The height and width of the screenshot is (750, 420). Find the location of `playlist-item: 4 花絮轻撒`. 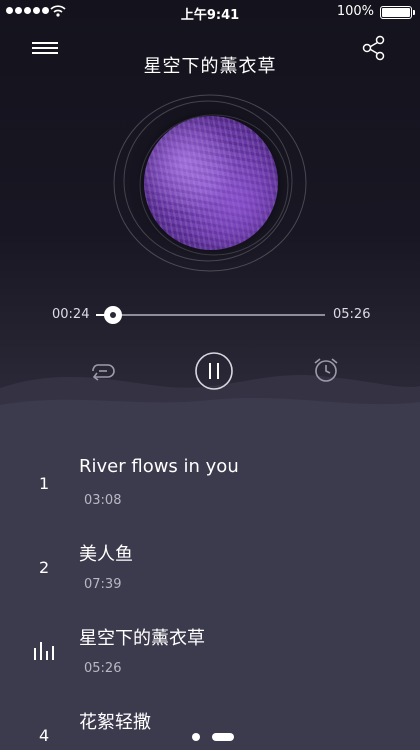

playlist-item: 4 花絮轻撒 is located at coordinates (210, 721).